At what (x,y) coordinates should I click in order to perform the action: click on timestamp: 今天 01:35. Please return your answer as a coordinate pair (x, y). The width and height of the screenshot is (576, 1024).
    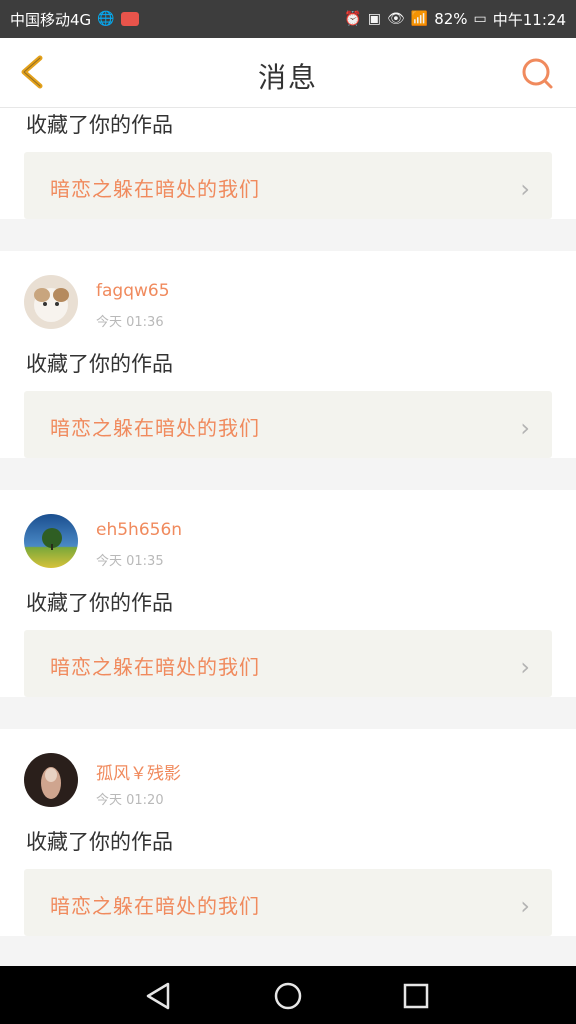
    Looking at the image, I should click on (130, 561).